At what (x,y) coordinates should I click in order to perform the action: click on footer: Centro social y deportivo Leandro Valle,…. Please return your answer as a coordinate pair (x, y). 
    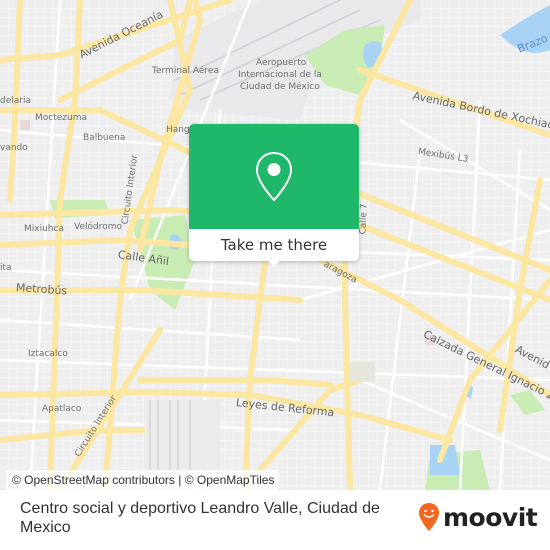
    Looking at the image, I should click on (275, 520).